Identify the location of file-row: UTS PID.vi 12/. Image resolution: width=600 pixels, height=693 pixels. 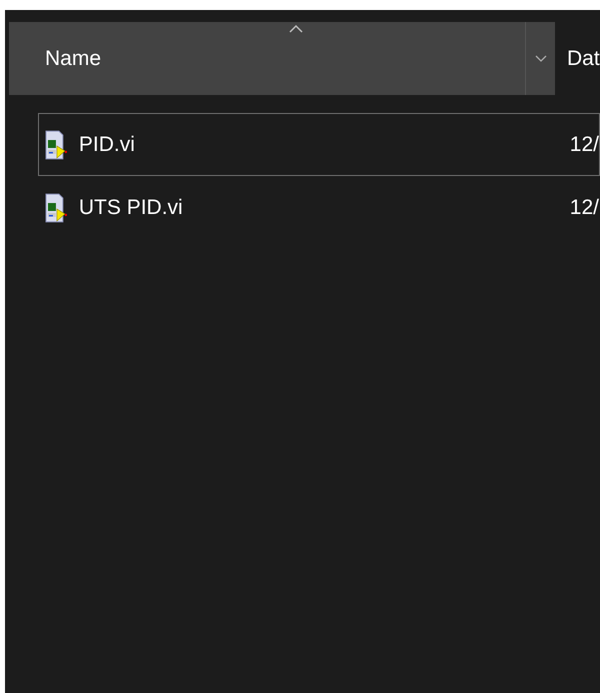
(319, 207).